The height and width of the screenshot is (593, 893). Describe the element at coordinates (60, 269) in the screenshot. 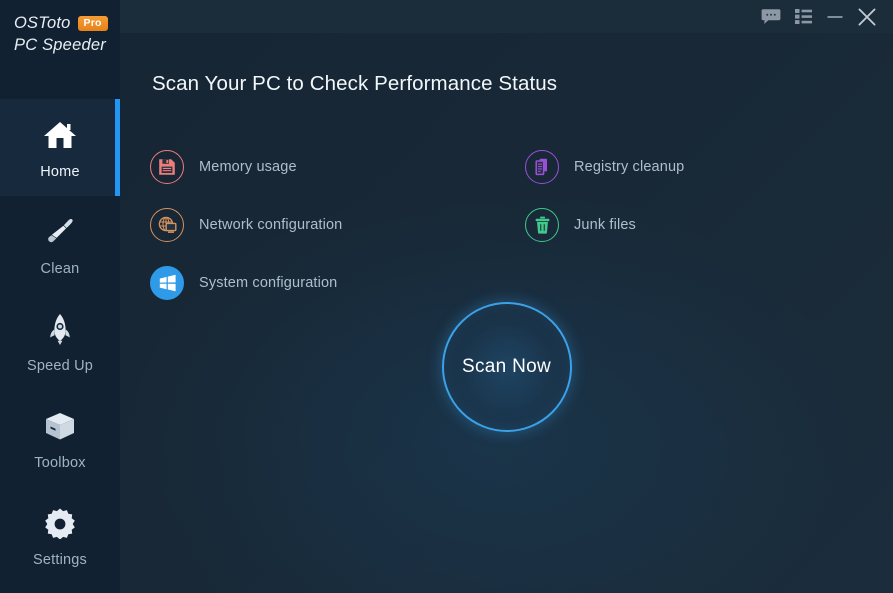

I see `sidebar-item-label: Clean` at that location.